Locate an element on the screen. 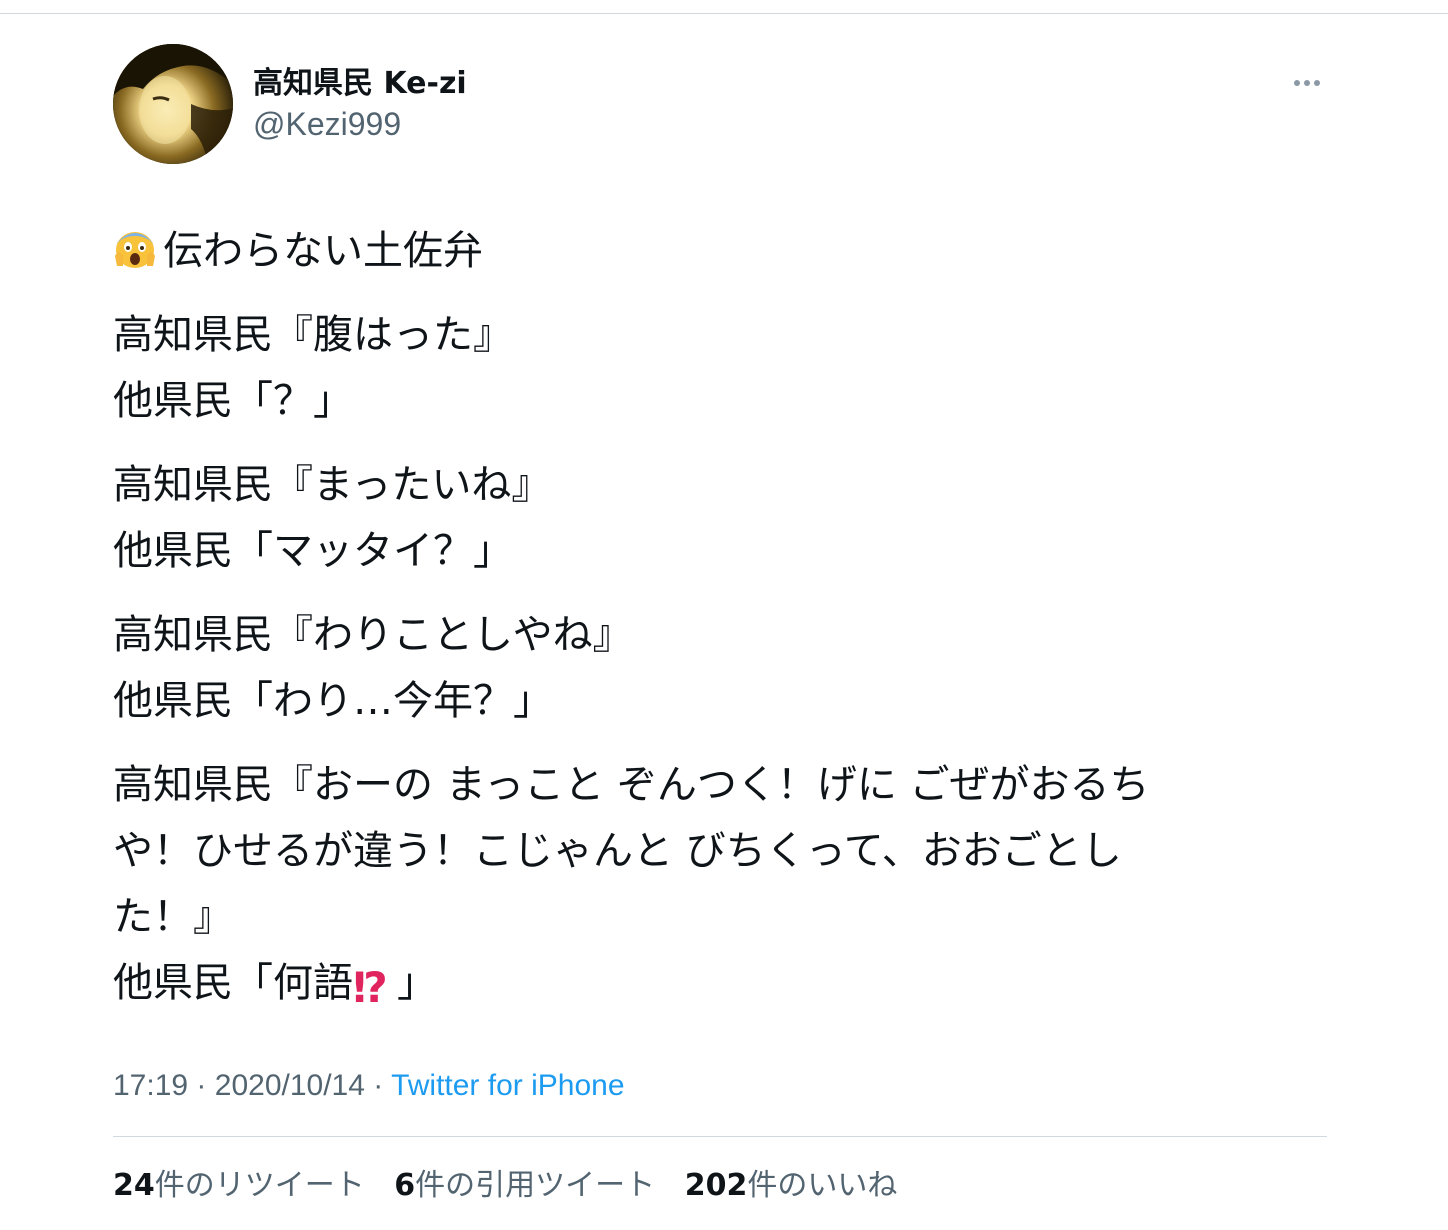  tweet-line: た！』 is located at coordinates (173, 917).